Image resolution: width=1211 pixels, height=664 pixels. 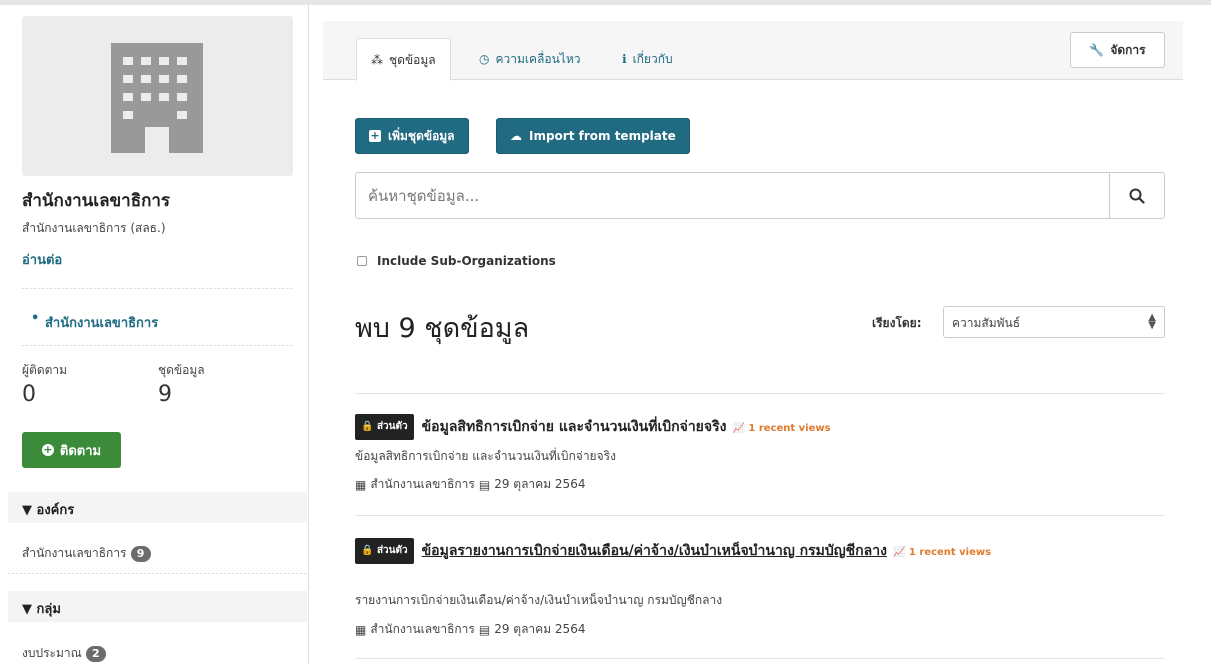 What do you see at coordinates (29, 394) in the screenshot?
I see `followers-value: 0` at bounding box center [29, 394].